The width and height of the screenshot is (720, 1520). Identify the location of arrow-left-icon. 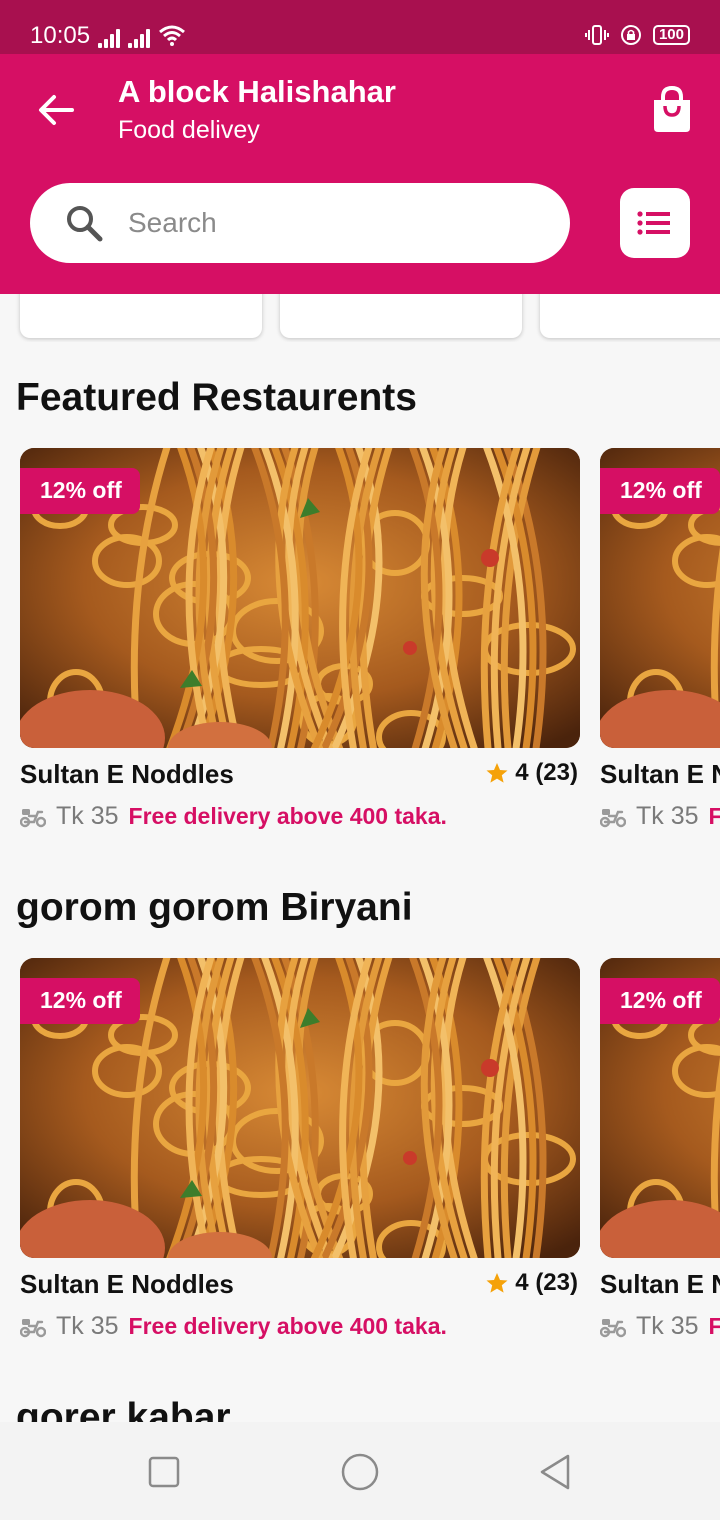
(56, 110).